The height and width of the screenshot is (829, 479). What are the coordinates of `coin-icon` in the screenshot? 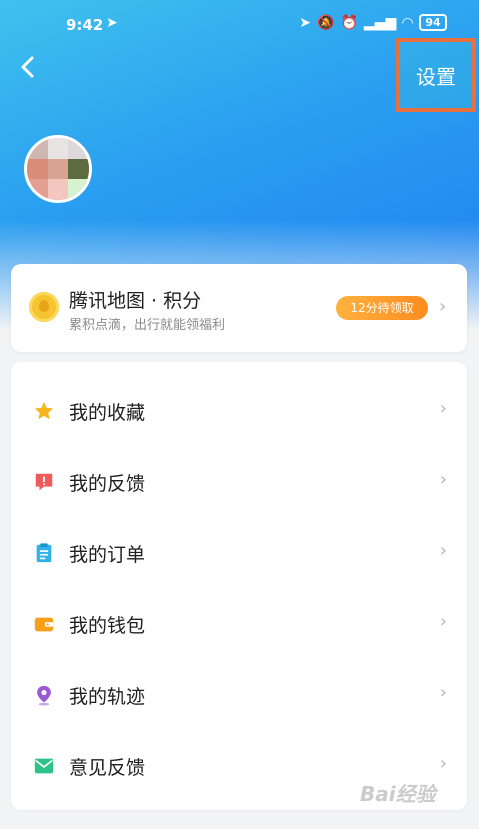 It's located at (44, 307).